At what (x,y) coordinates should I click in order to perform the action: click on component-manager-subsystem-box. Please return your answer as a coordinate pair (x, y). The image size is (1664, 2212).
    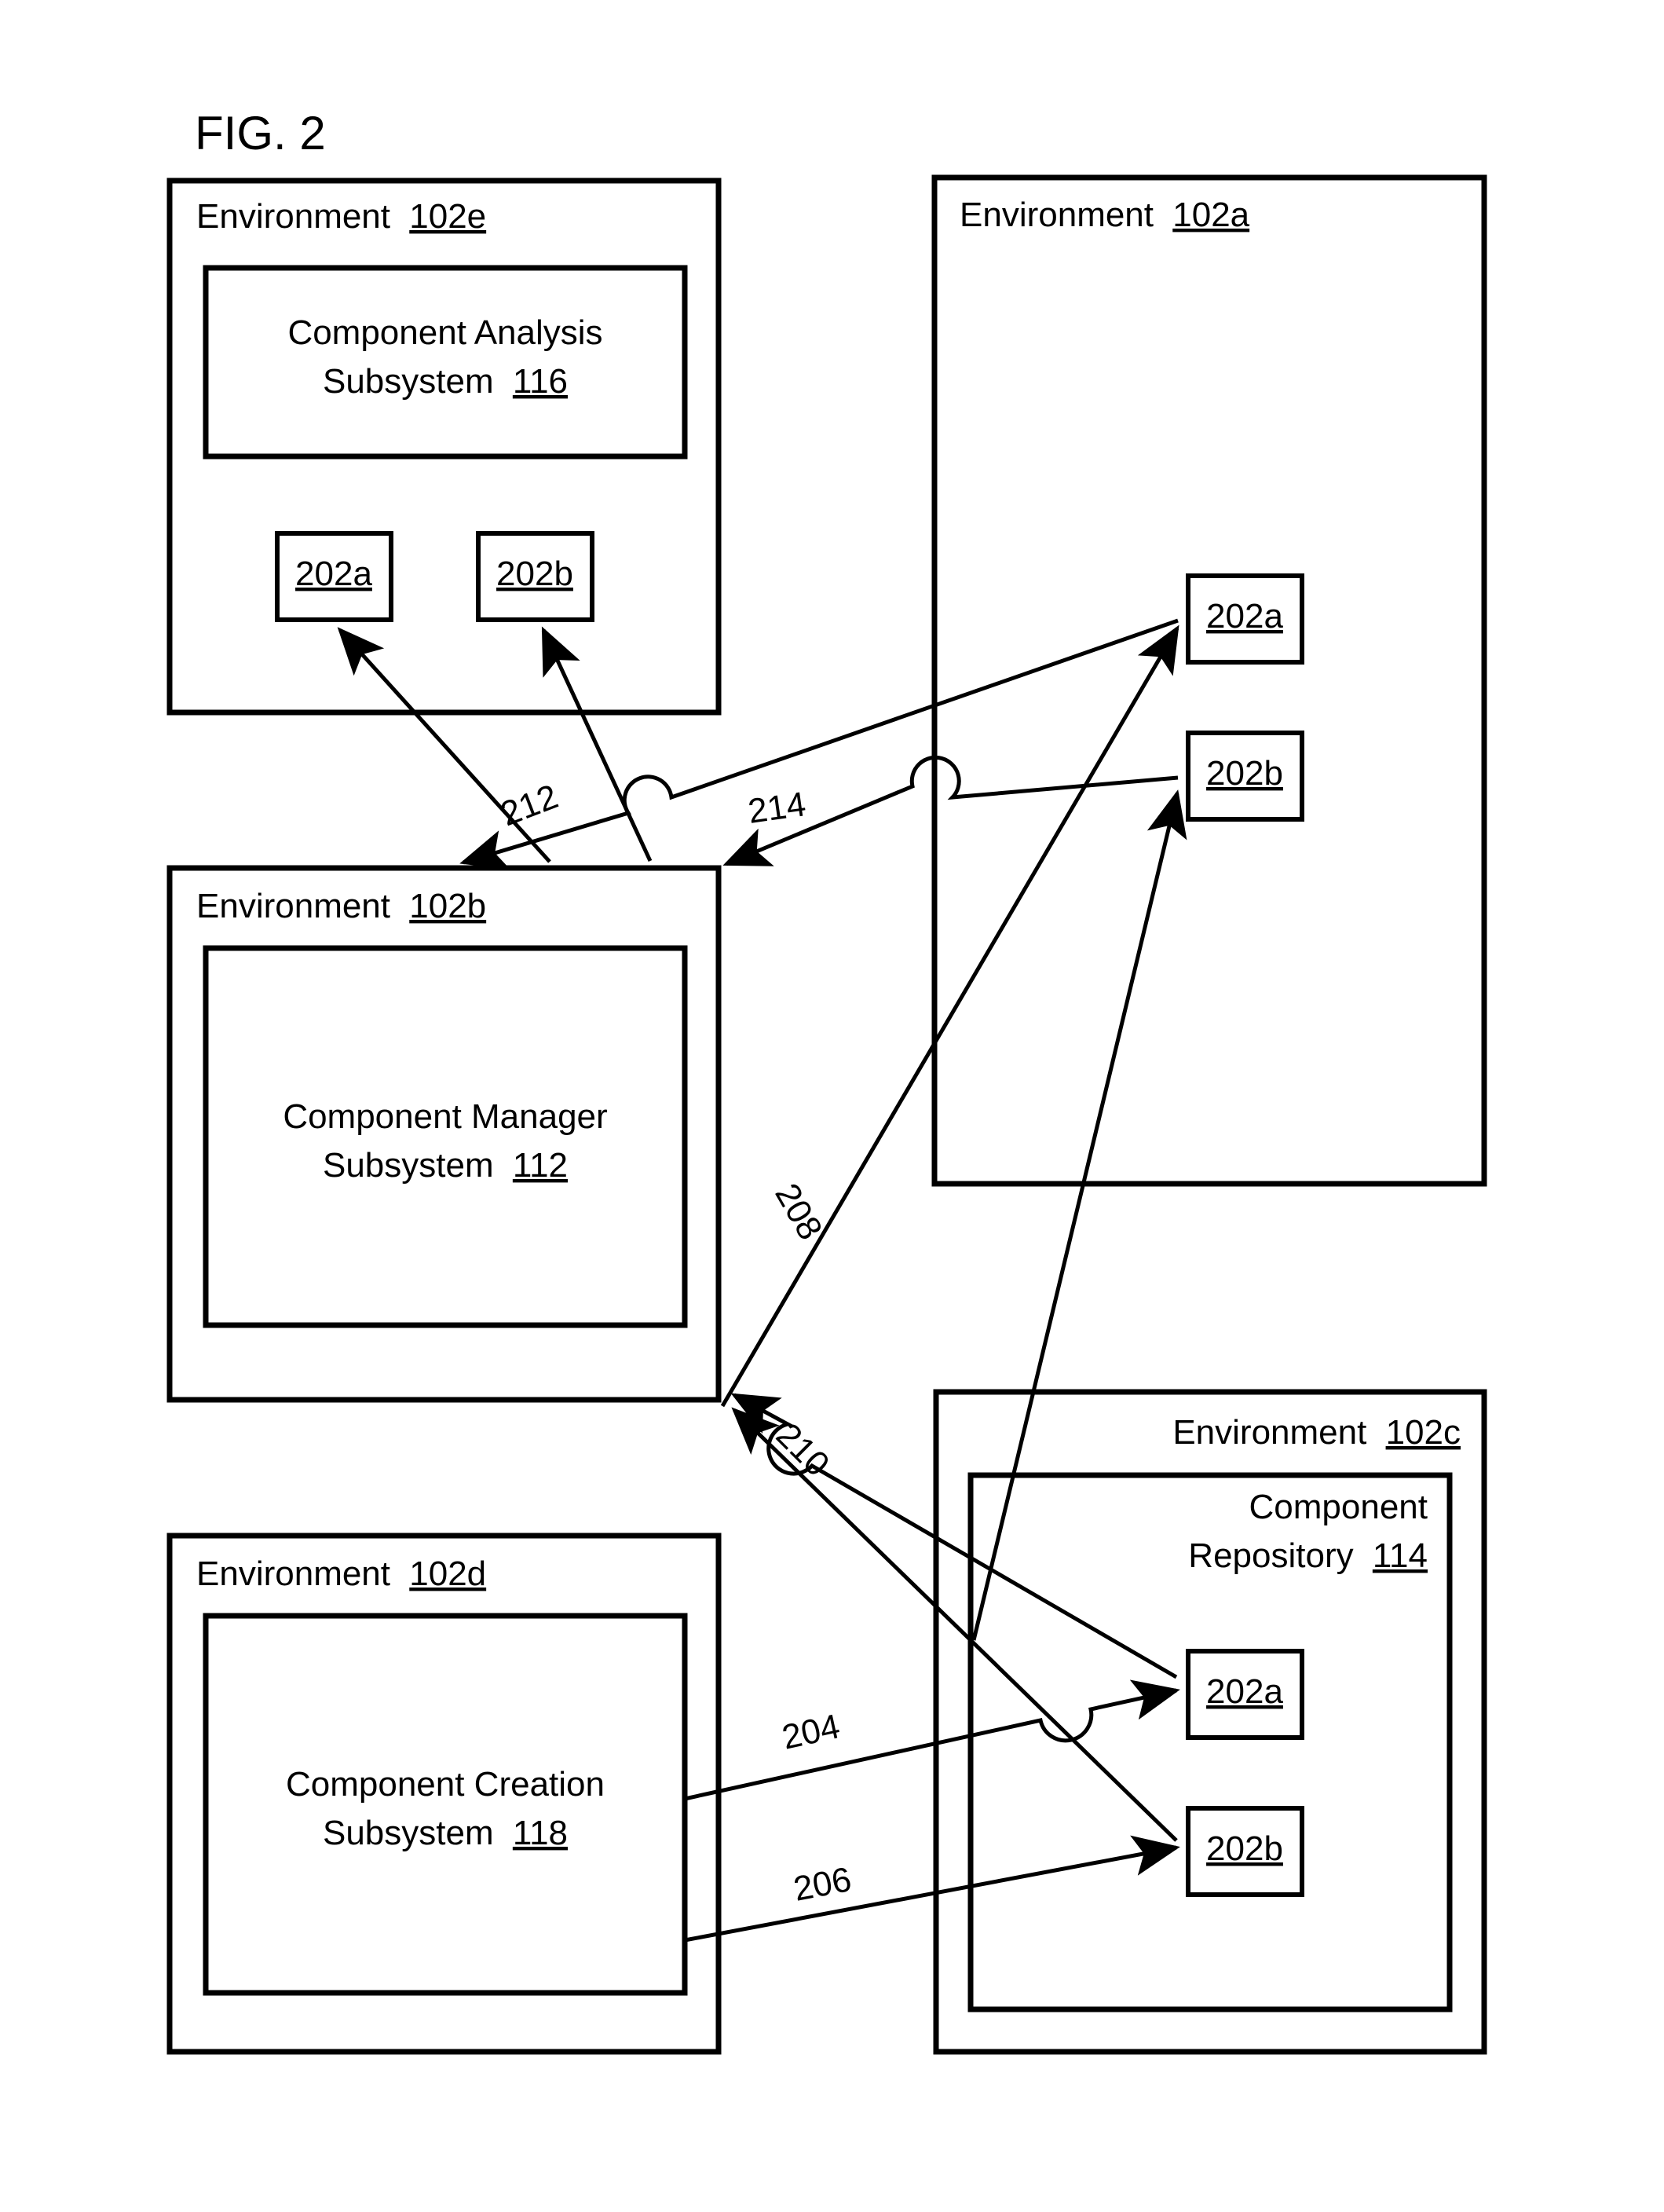
    Looking at the image, I should click on (445, 1136).